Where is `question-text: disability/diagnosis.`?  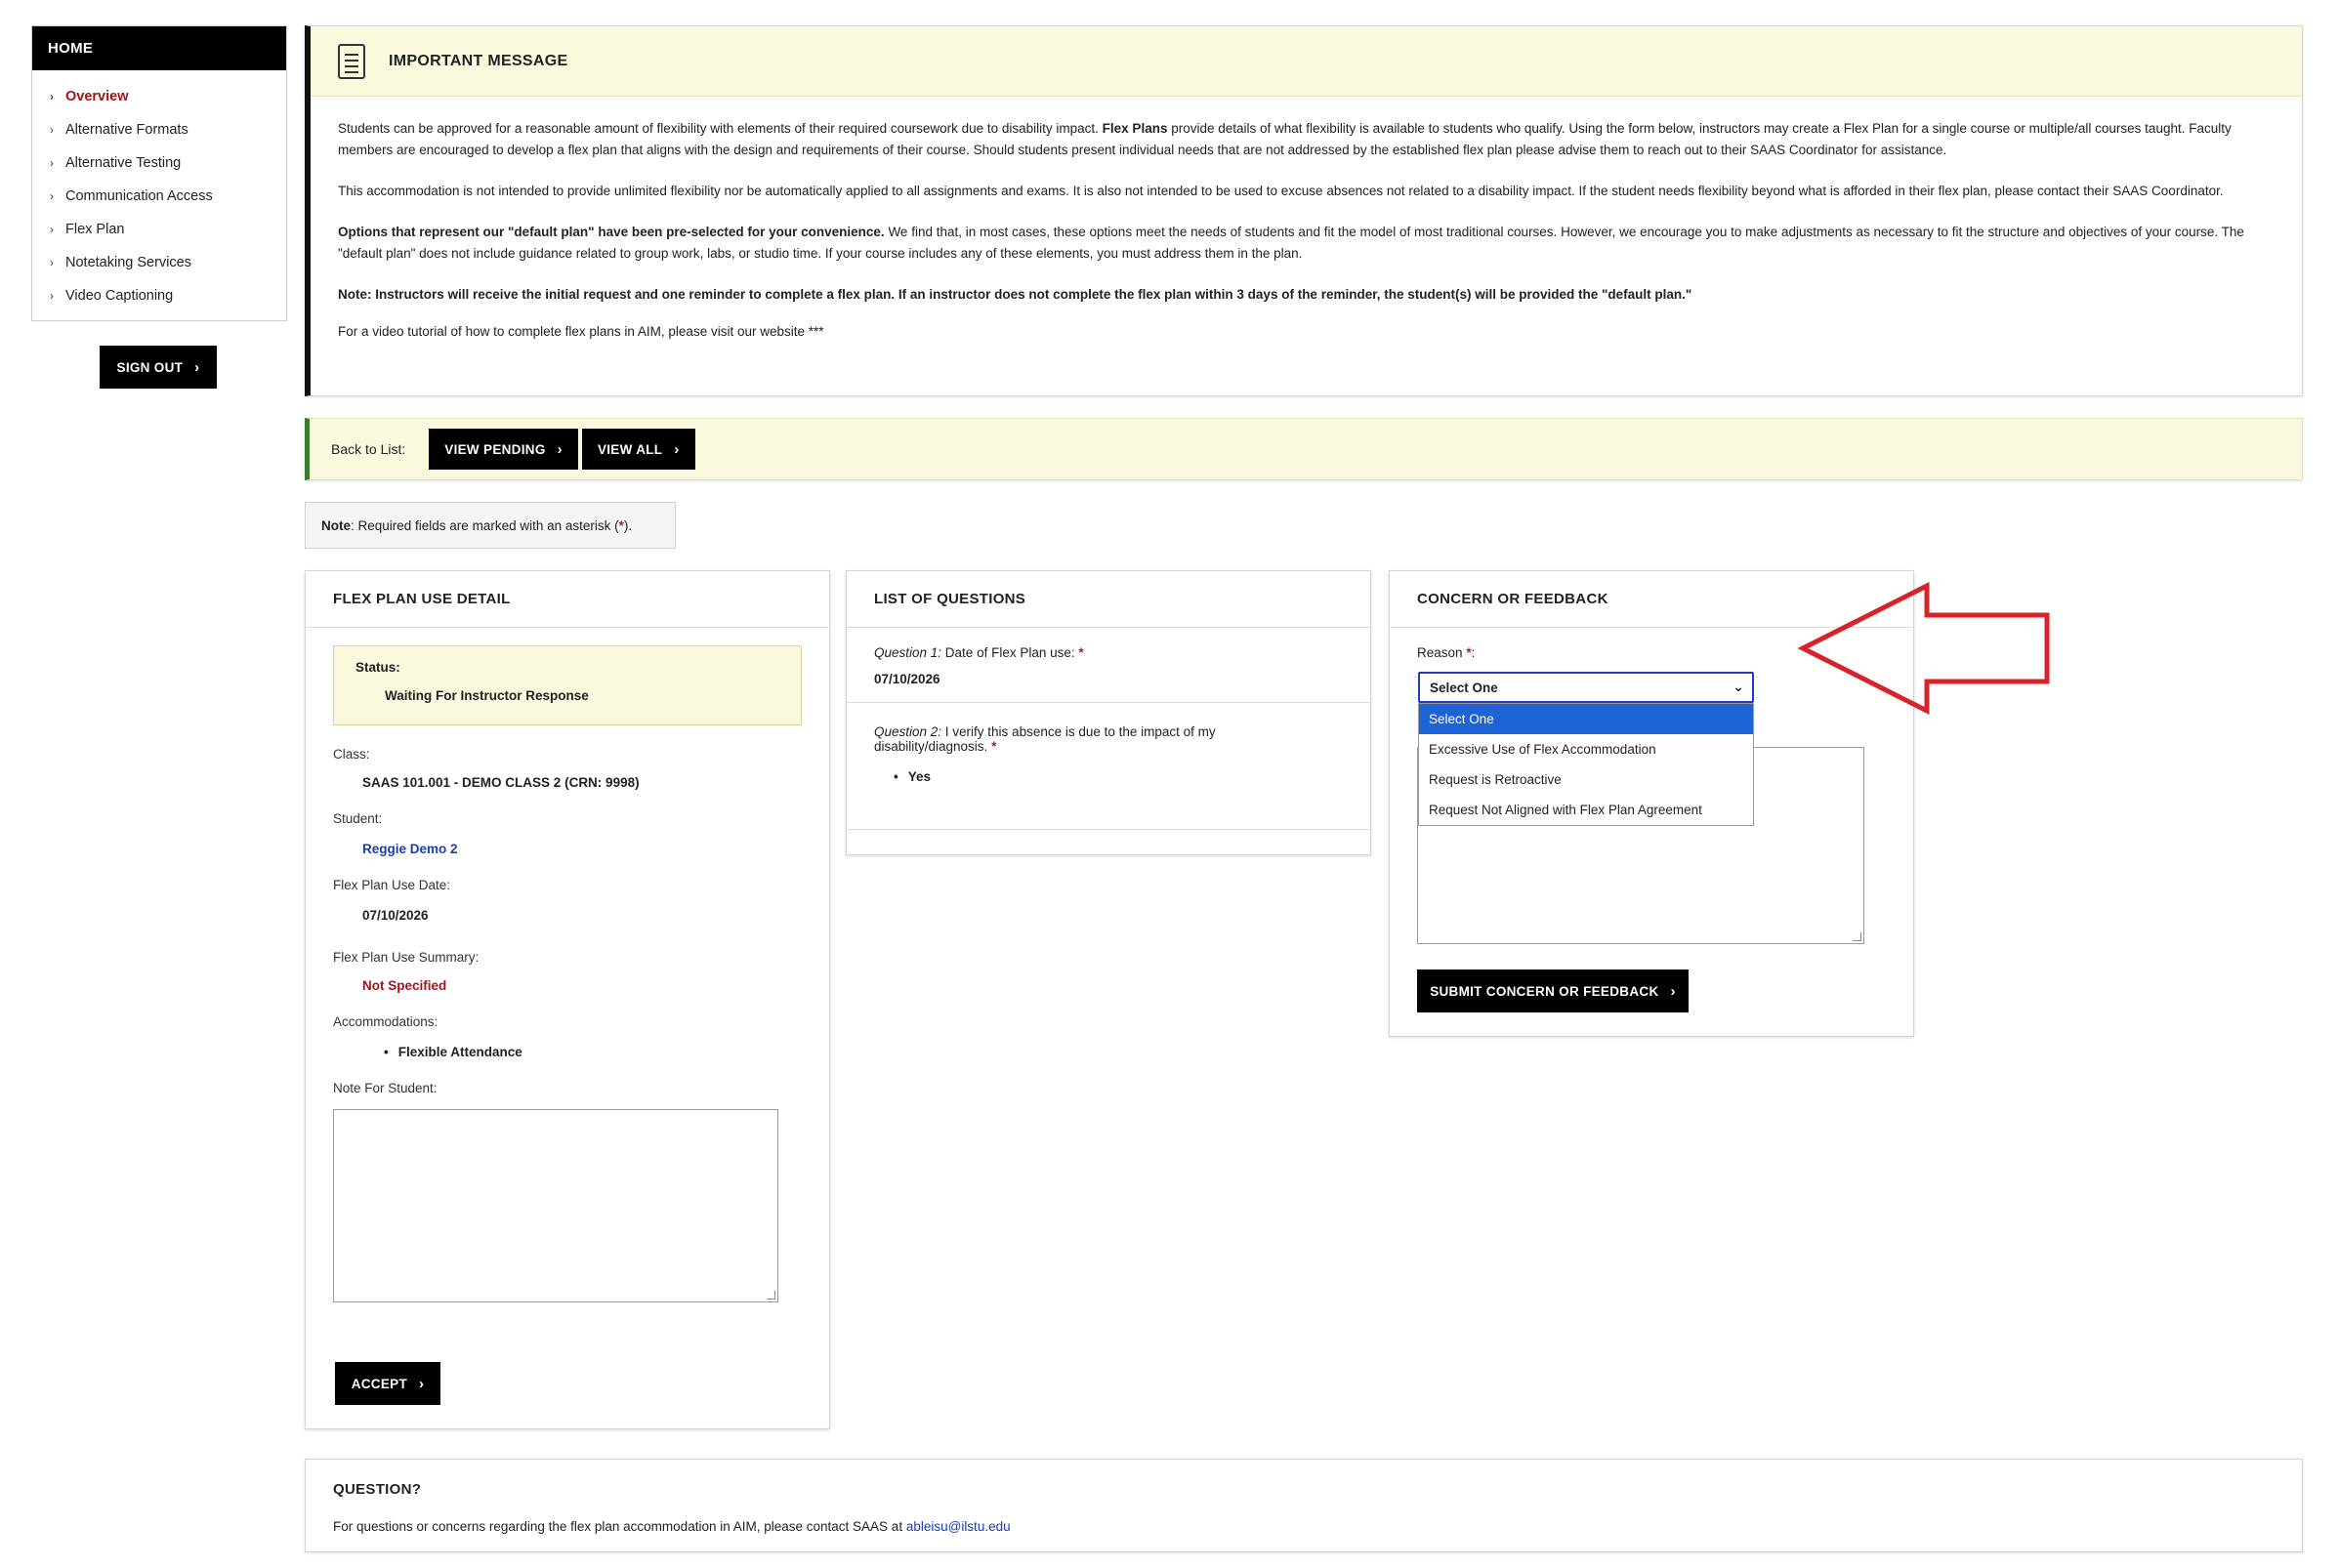
question-text: disability/diagnosis. is located at coordinates (931, 747).